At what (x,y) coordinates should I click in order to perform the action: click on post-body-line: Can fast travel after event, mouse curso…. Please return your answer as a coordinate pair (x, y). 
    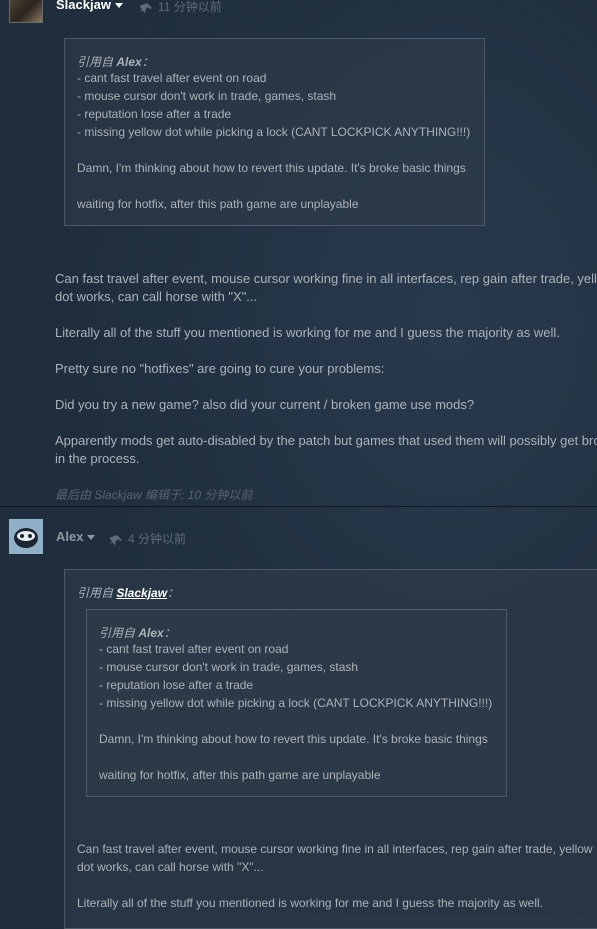
    Looking at the image, I should click on (326, 278).